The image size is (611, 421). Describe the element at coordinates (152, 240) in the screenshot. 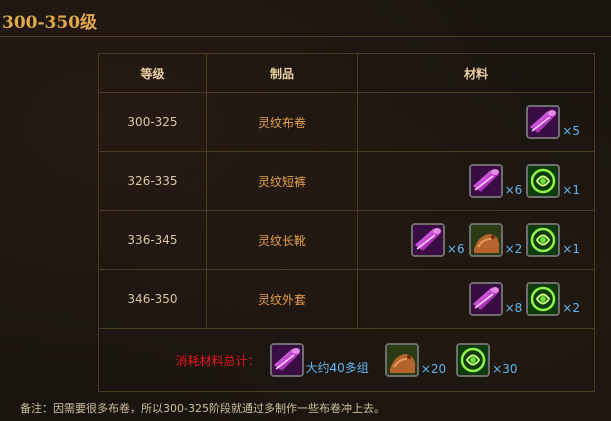

I see `level-cell: 336-345` at that location.